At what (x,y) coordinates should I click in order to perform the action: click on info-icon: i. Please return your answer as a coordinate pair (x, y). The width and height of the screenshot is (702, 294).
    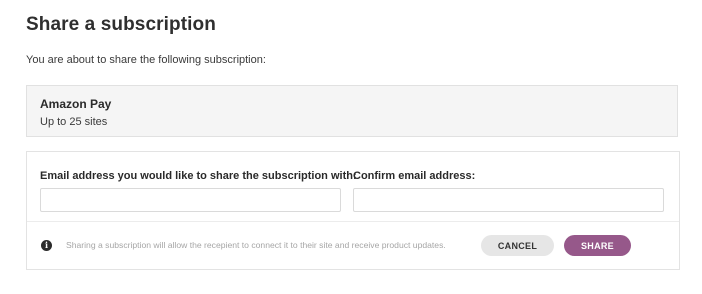
    Looking at the image, I should click on (46, 245).